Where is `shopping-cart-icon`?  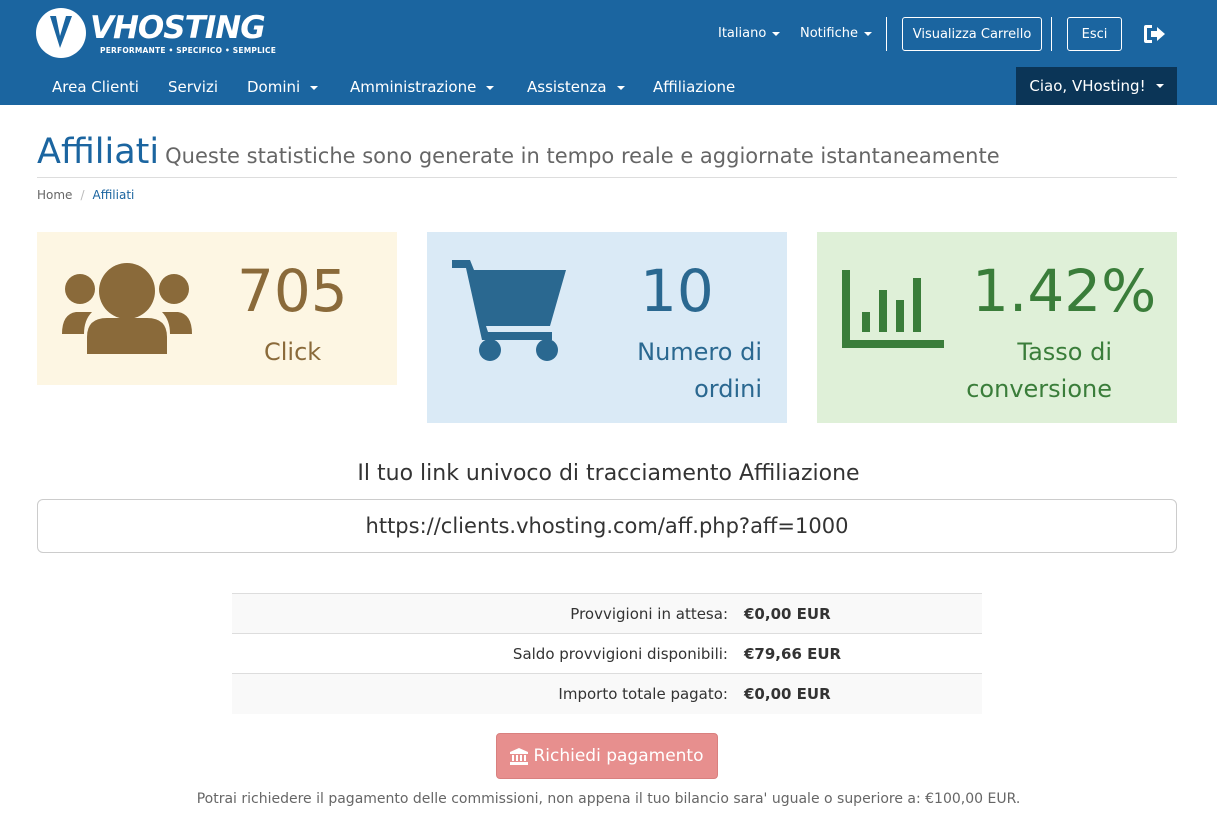
shopping-cart-icon is located at coordinates (509, 310).